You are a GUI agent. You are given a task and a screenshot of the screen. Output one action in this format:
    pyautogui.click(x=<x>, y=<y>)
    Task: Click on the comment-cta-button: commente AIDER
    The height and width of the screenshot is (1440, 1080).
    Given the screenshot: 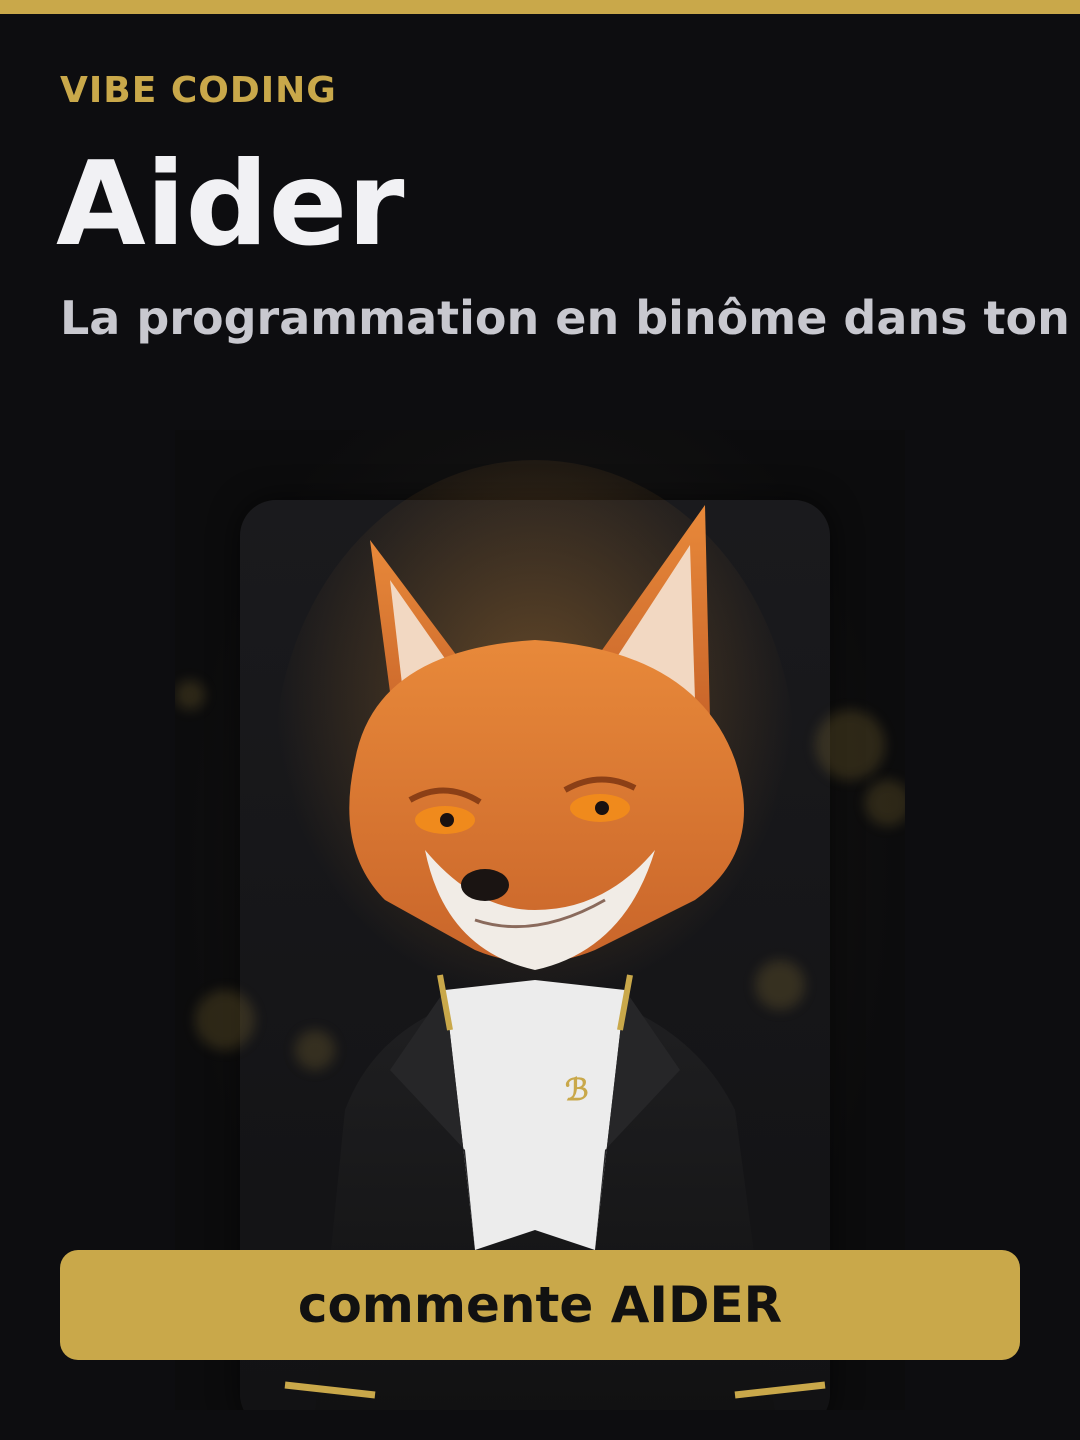 What is the action you would take?
    pyautogui.click(x=540, y=1305)
    